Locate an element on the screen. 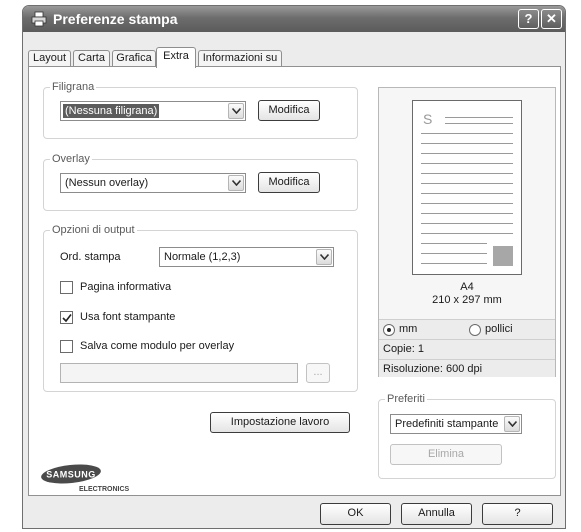 Image resolution: width=581 pixels, height=532 pixels. resolution-row: Risoluzione: 600 dpi is located at coordinates (467, 368).